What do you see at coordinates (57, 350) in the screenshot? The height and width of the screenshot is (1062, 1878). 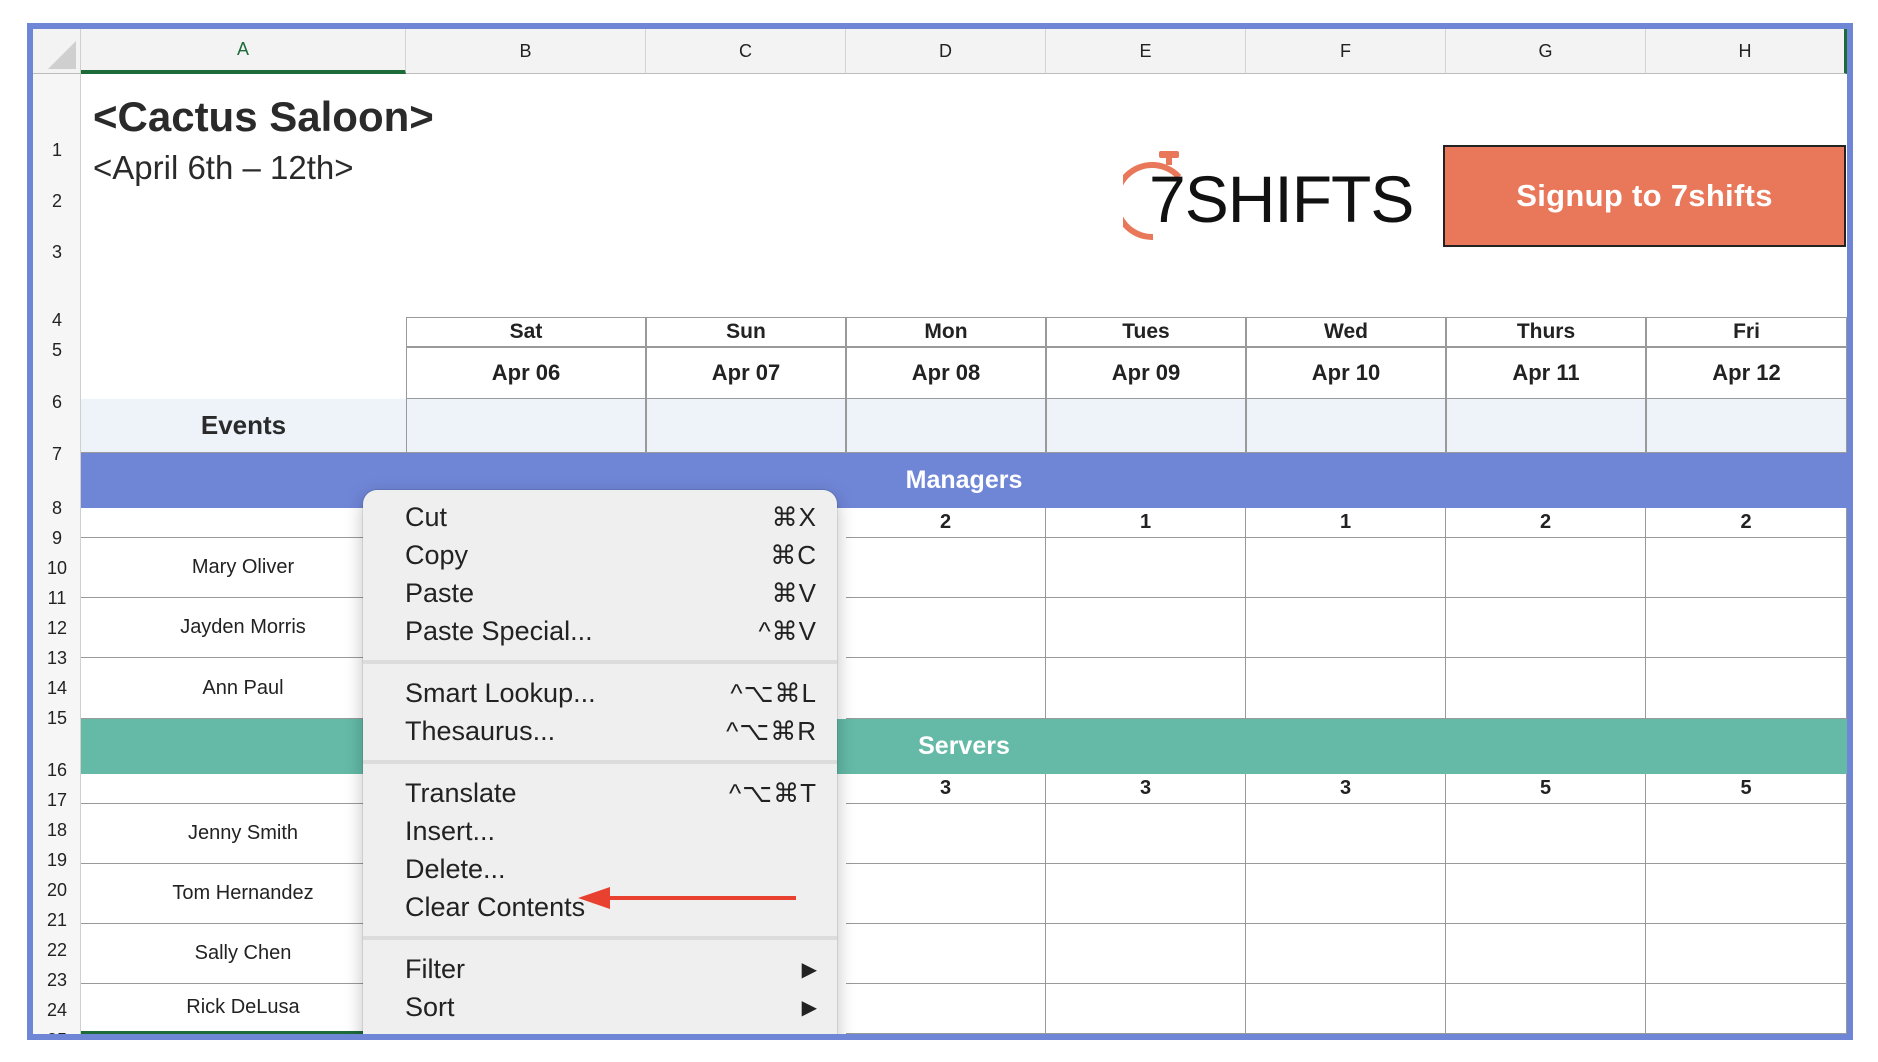 I see `row-header-5: 5` at bounding box center [57, 350].